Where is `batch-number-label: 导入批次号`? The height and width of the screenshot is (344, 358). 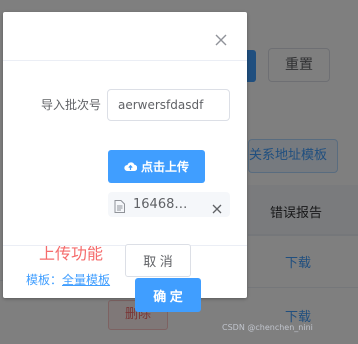 batch-number-label: 导入批次号 is located at coordinates (71, 105).